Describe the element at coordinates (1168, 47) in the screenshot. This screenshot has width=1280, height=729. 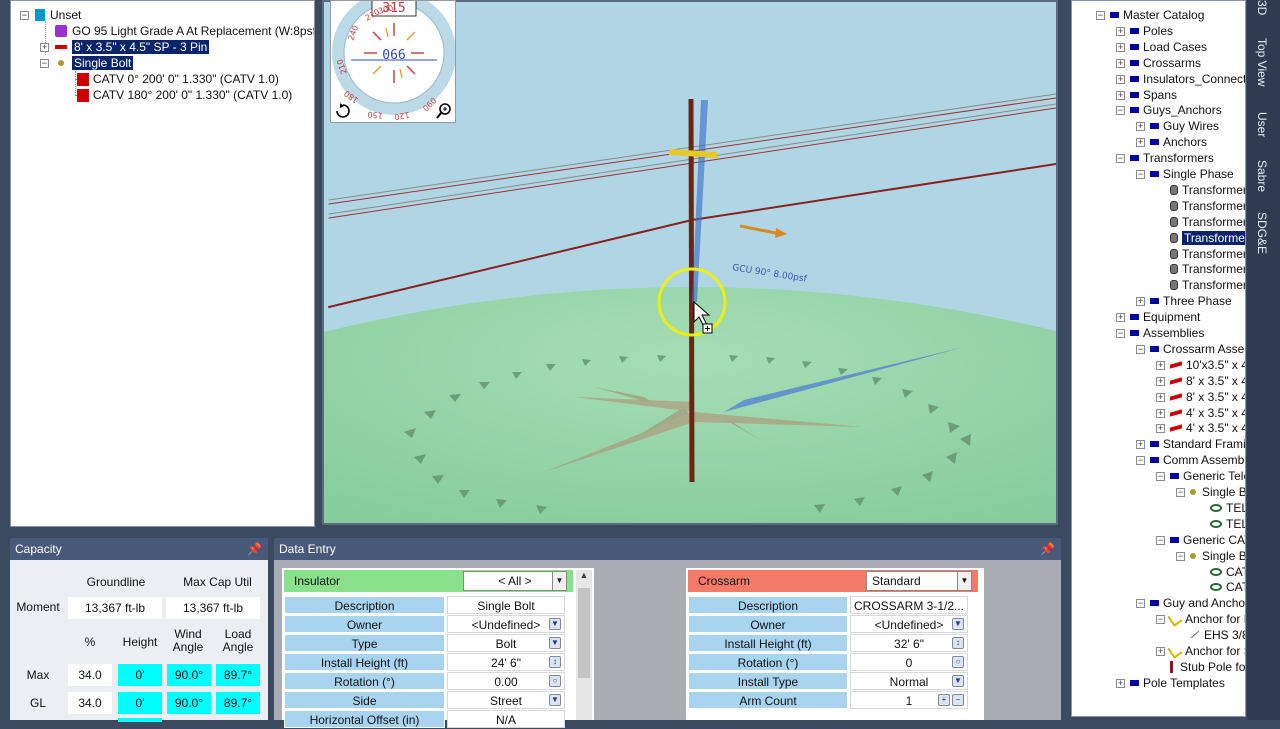
I see `catalog-item: Load Cases` at that location.